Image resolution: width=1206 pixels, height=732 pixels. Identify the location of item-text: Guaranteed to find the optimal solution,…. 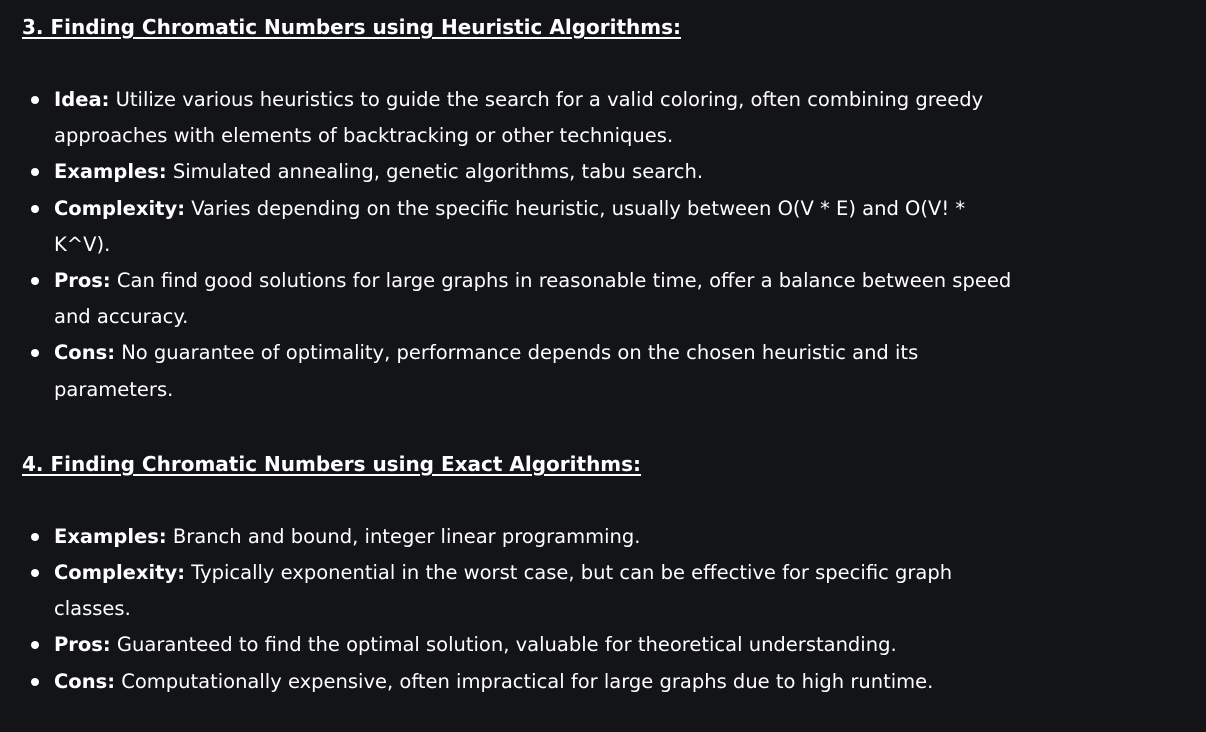
(503, 645).